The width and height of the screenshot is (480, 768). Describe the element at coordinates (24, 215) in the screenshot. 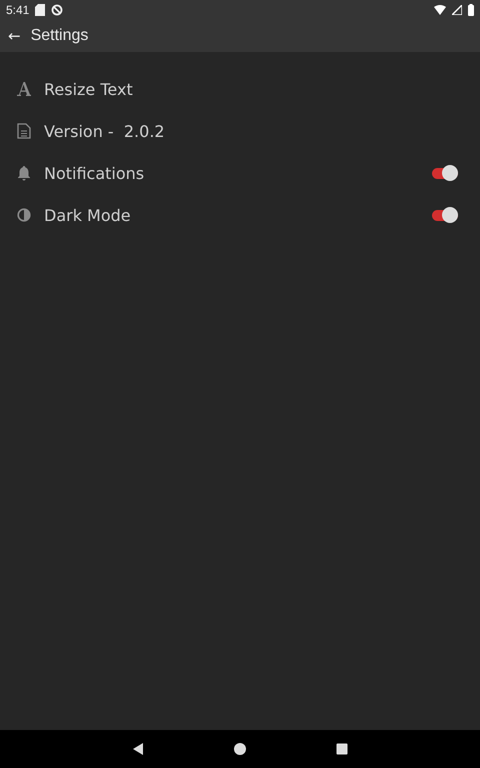

I see `contrast-icon` at that location.